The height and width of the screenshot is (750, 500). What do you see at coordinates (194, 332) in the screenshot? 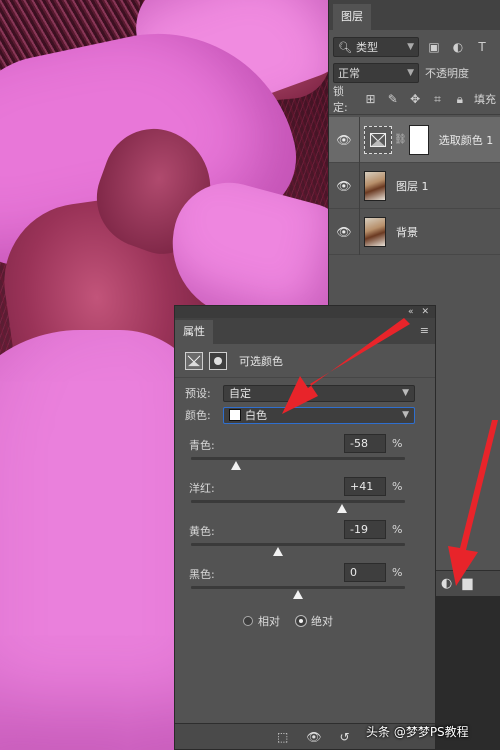
I see `tab-properties: 属性` at bounding box center [194, 332].